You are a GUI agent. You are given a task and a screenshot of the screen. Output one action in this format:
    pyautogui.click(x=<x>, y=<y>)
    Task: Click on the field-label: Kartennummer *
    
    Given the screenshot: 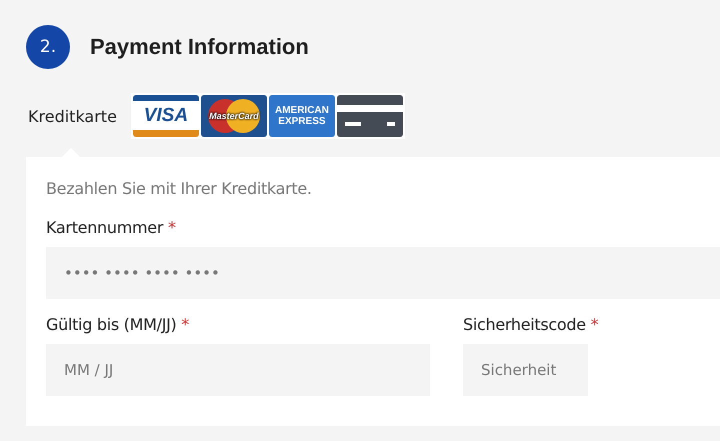 What is the action you would take?
    pyautogui.click(x=111, y=227)
    